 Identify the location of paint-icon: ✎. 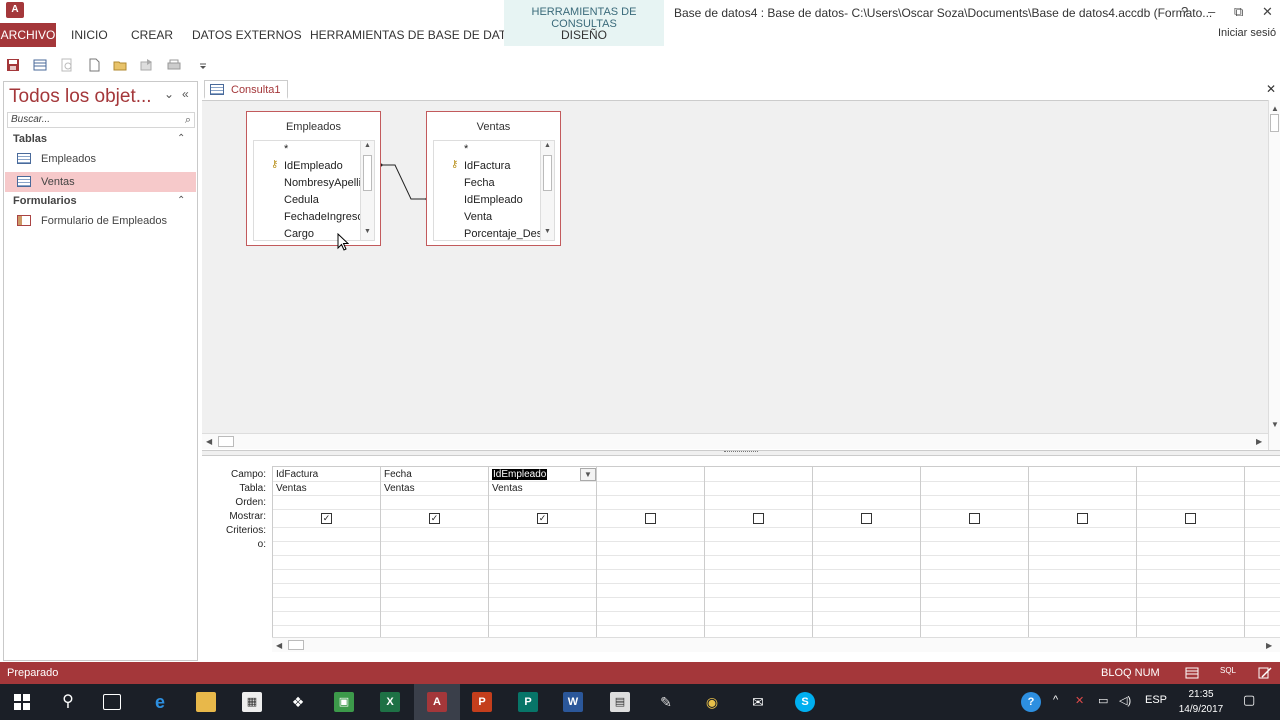
(666, 702).